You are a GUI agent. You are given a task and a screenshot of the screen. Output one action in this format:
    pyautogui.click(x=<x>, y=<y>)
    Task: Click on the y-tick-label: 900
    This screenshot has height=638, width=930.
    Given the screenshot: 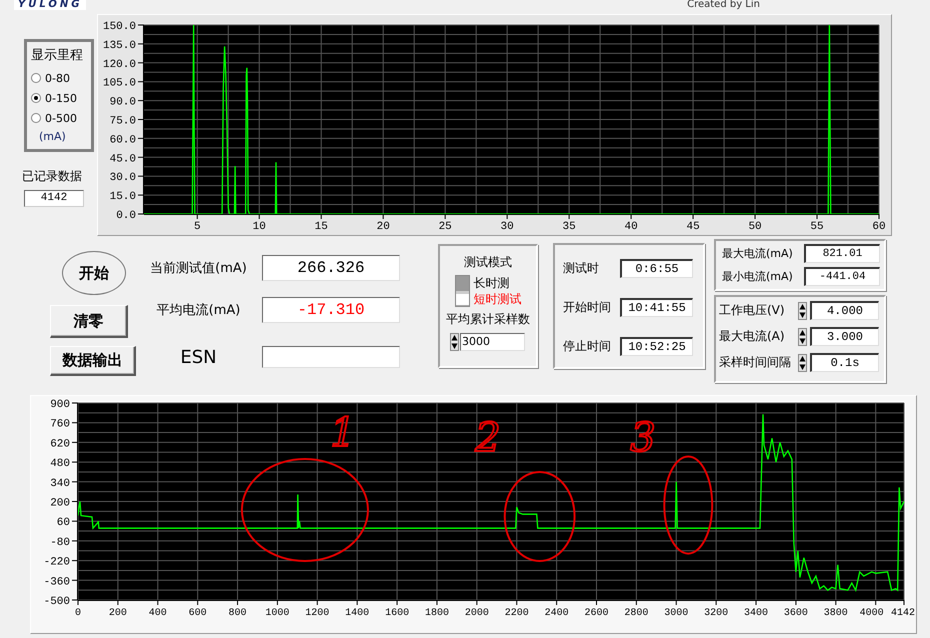 What is the action you would take?
    pyautogui.click(x=60, y=405)
    